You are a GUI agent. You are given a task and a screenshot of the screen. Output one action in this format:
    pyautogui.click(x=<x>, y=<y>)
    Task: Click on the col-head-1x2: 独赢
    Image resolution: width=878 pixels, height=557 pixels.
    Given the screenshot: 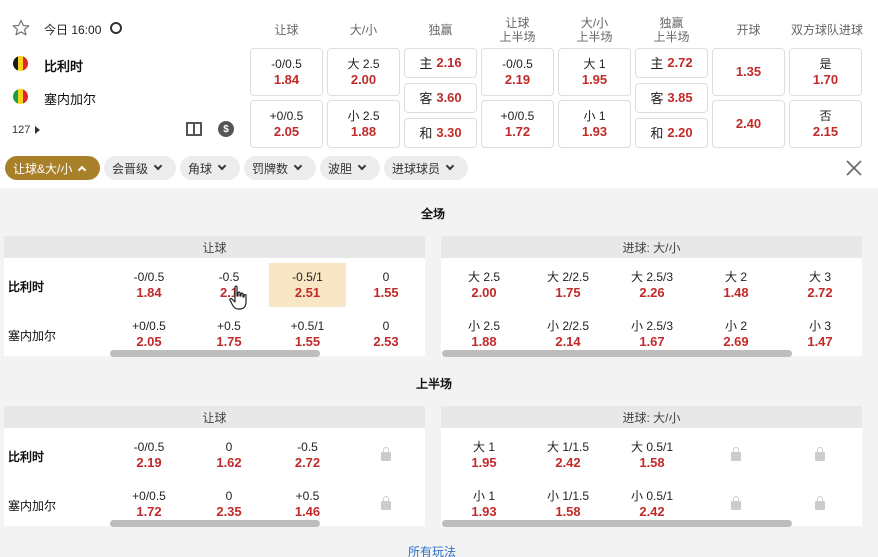 What is the action you would take?
    pyautogui.click(x=440, y=30)
    